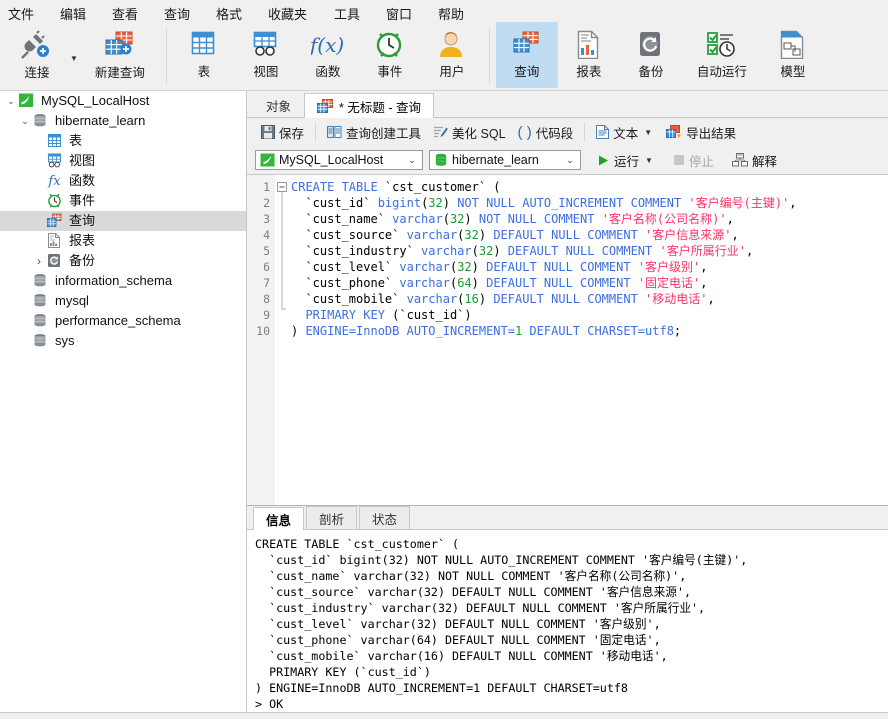 The height and width of the screenshot is (719, 888). I want to click on toolbar-button-label: 事件, so click(390, 72).